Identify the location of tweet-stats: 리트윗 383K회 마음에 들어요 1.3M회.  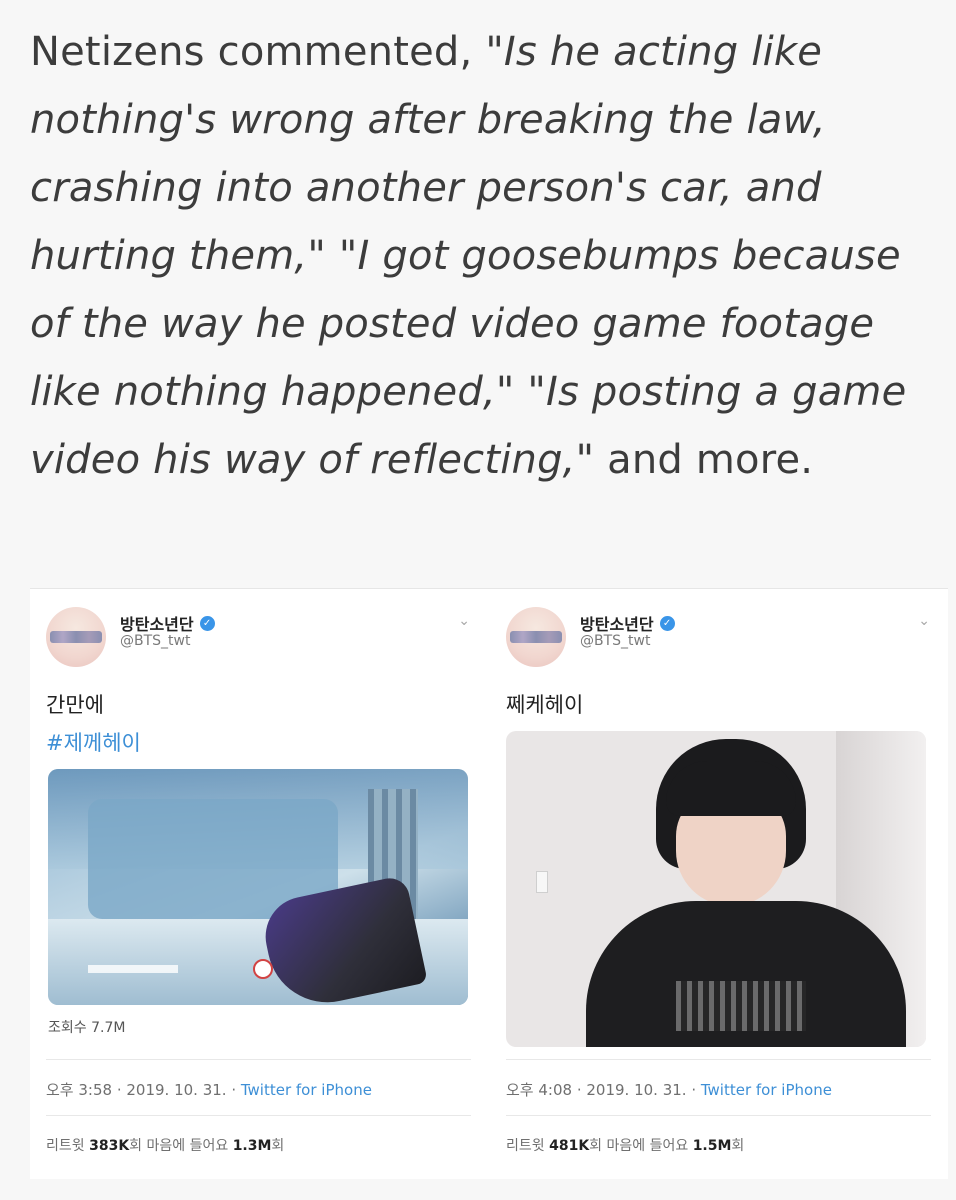
(165, 1145).